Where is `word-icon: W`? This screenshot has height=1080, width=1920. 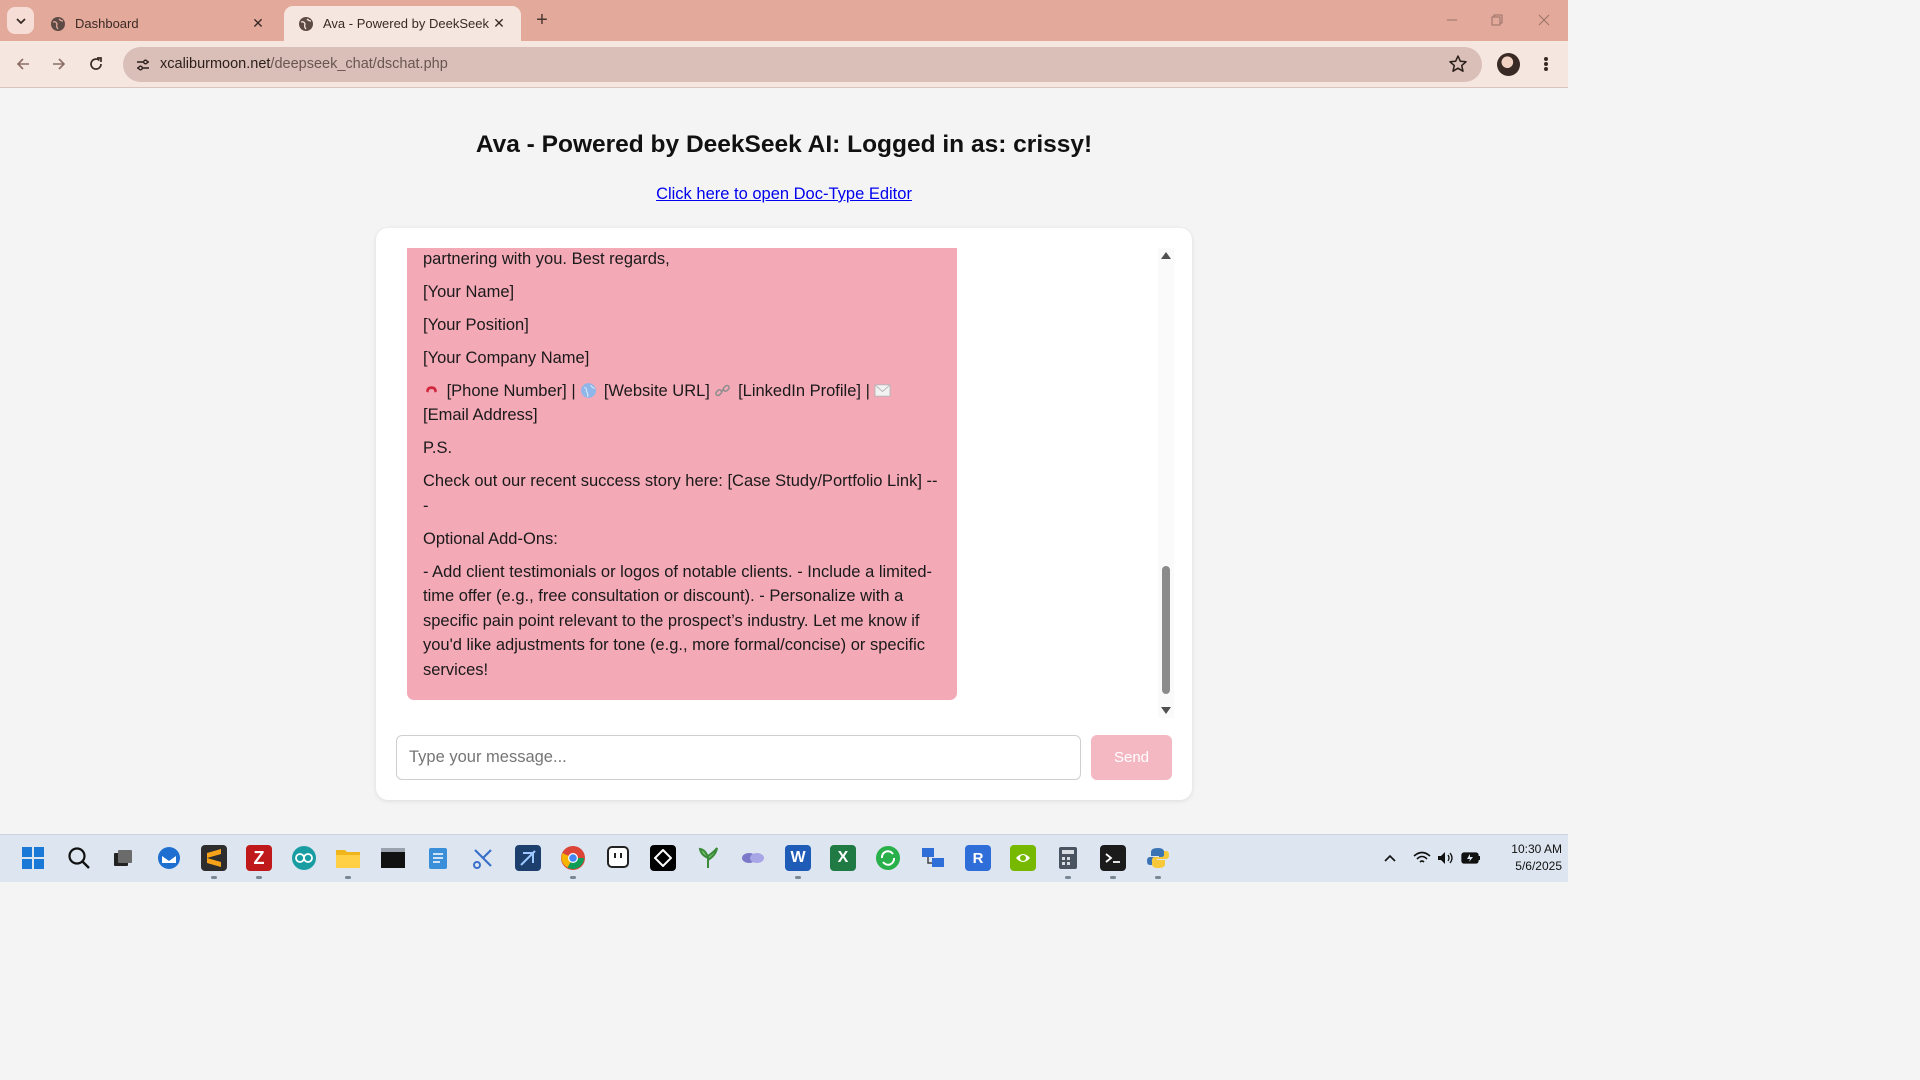 word-icon: W is located at coordinates (798, 857).